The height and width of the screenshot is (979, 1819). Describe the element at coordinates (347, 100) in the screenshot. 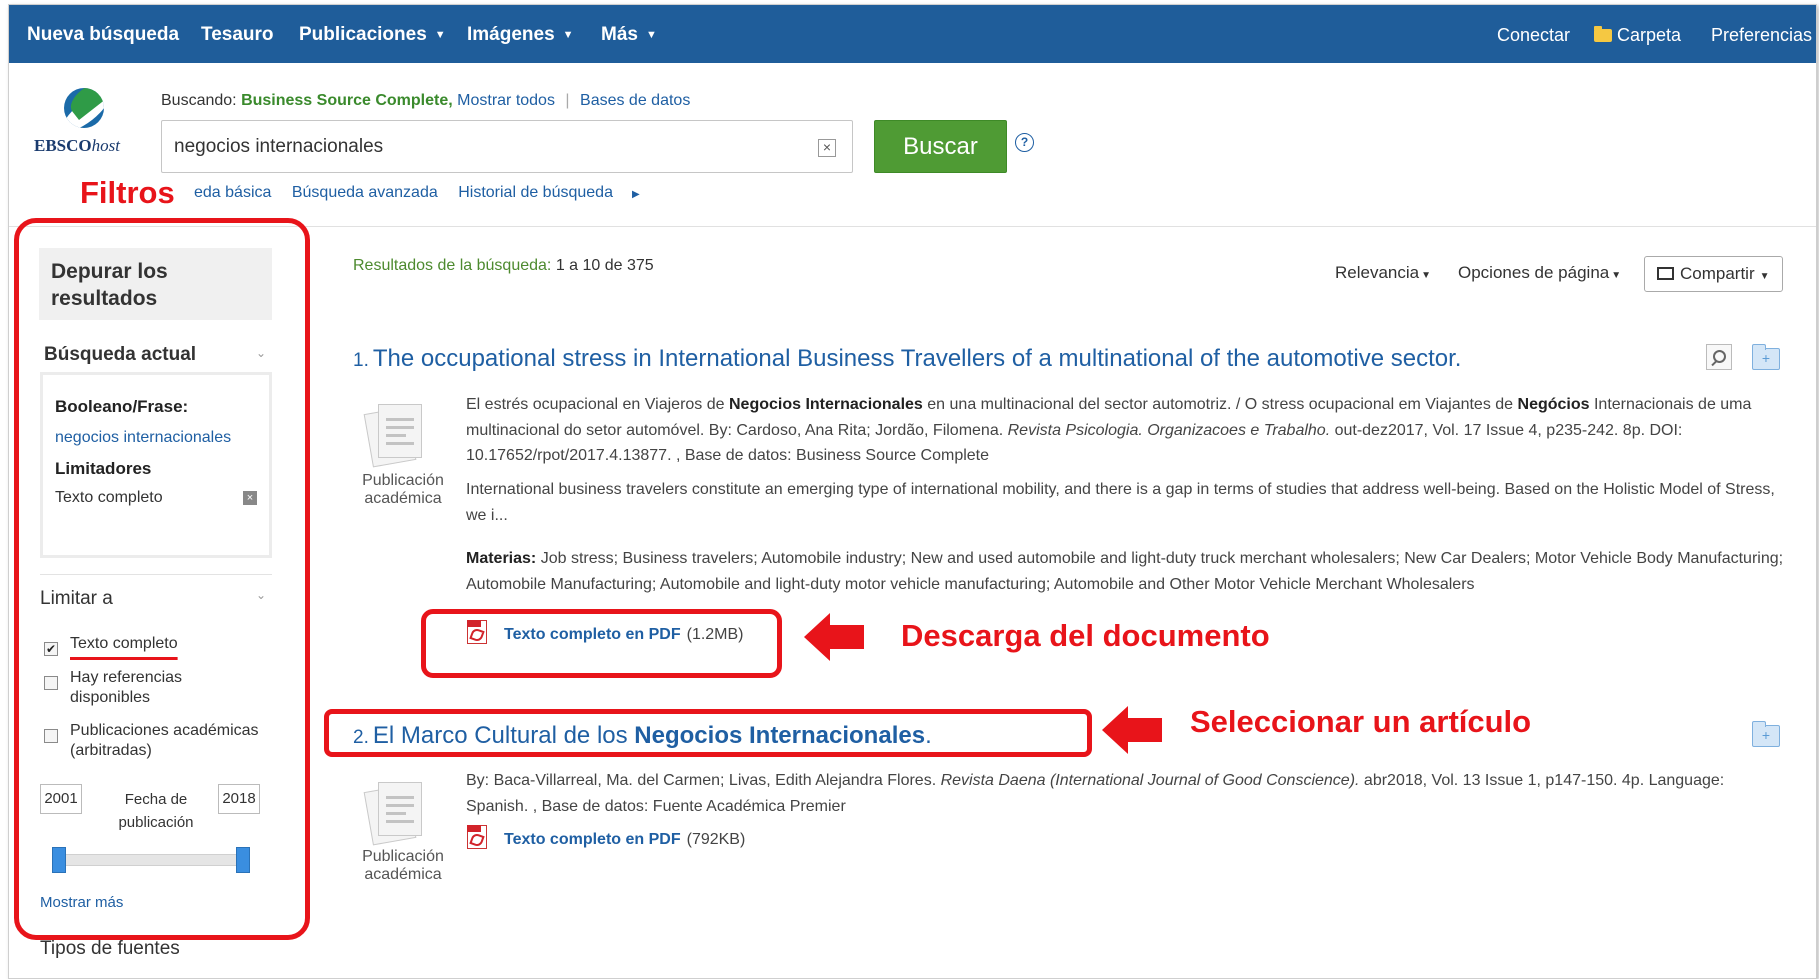

I see `database-name: Business Source Complete,` at that location.